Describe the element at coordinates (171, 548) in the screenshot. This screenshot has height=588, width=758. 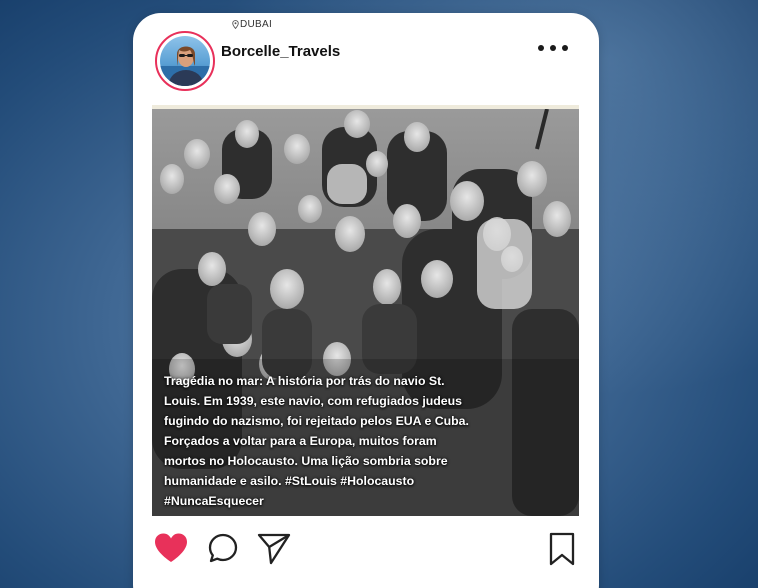
I see `heart-icon` at that location.